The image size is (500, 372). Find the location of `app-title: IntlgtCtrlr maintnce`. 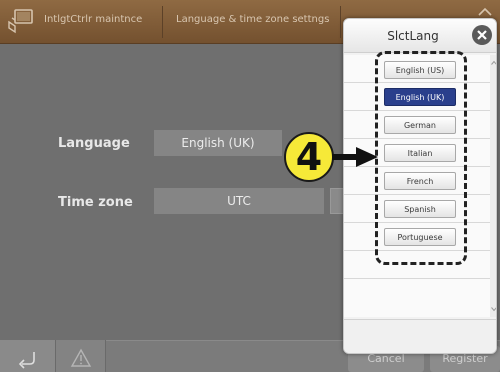

app-title: IntlgtCtrlr maintnce is located at coordinates (93, 19).